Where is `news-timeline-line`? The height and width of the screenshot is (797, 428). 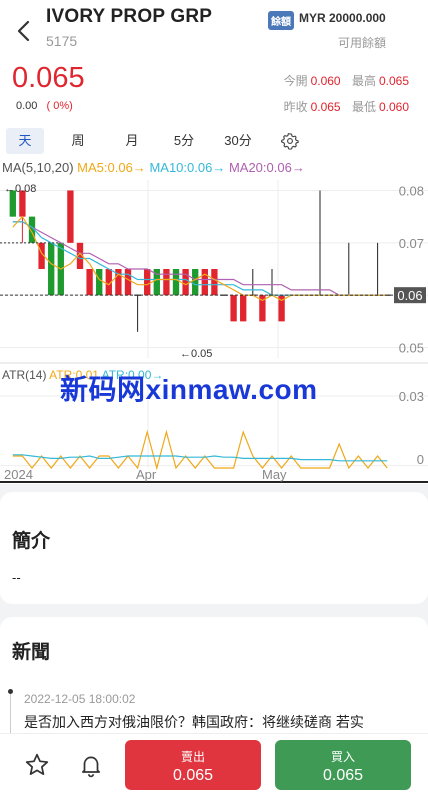
news-timeline-line is located at coordinates (10, 714).